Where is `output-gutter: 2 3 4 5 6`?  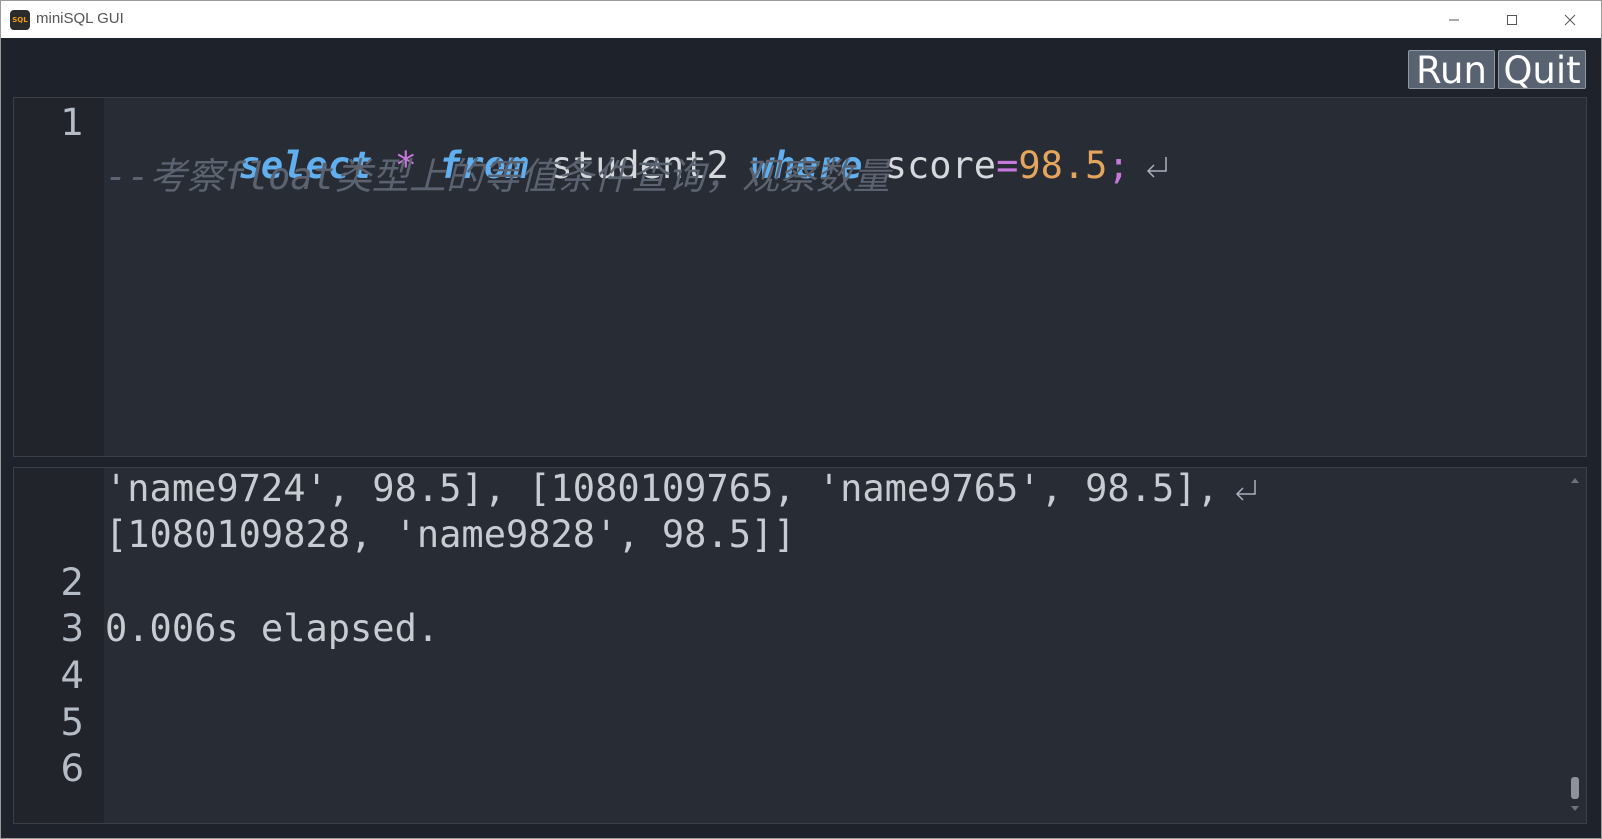 output-gutter: 2 3 4 5 6 is located at coordinates (59, 645).